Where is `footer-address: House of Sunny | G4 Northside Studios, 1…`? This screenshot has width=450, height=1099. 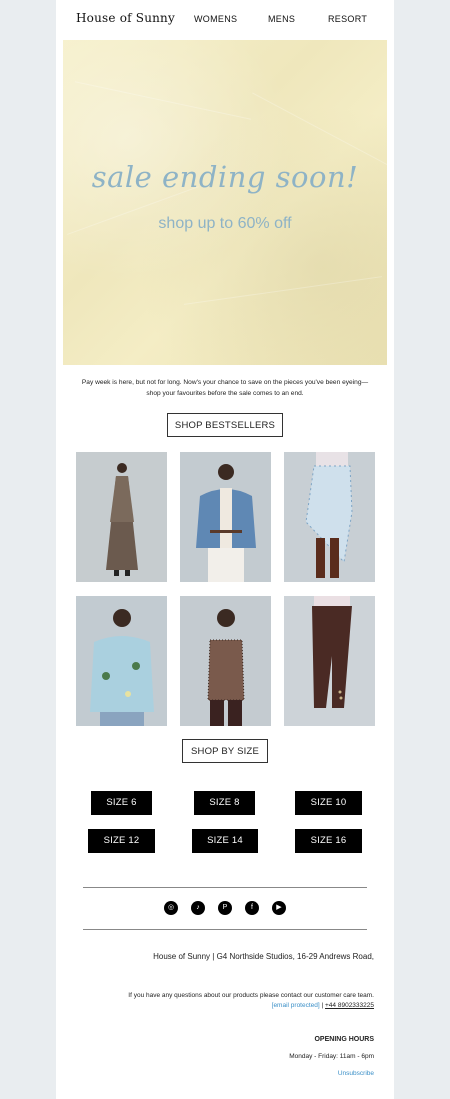
footer-address: House of Sunny | G4 Northside Studios, 1… is located at coordinates (263, 956).